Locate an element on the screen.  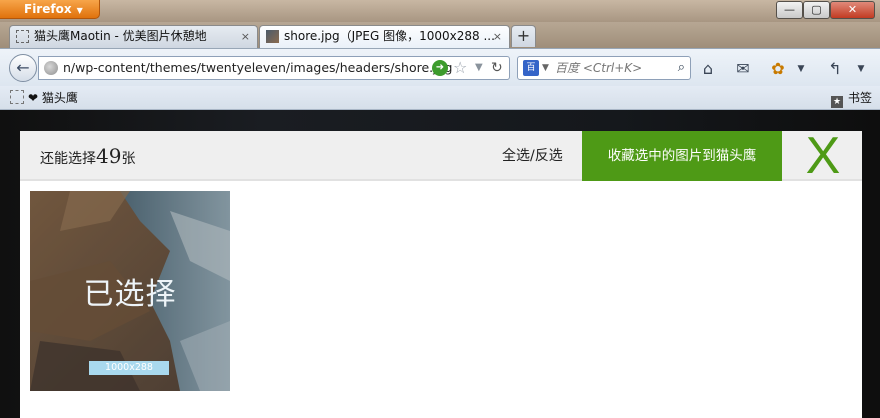
tab-maotin: 猫头鹰Maotin - 优美图片休憩地 × is located at coordinates (133, 36).